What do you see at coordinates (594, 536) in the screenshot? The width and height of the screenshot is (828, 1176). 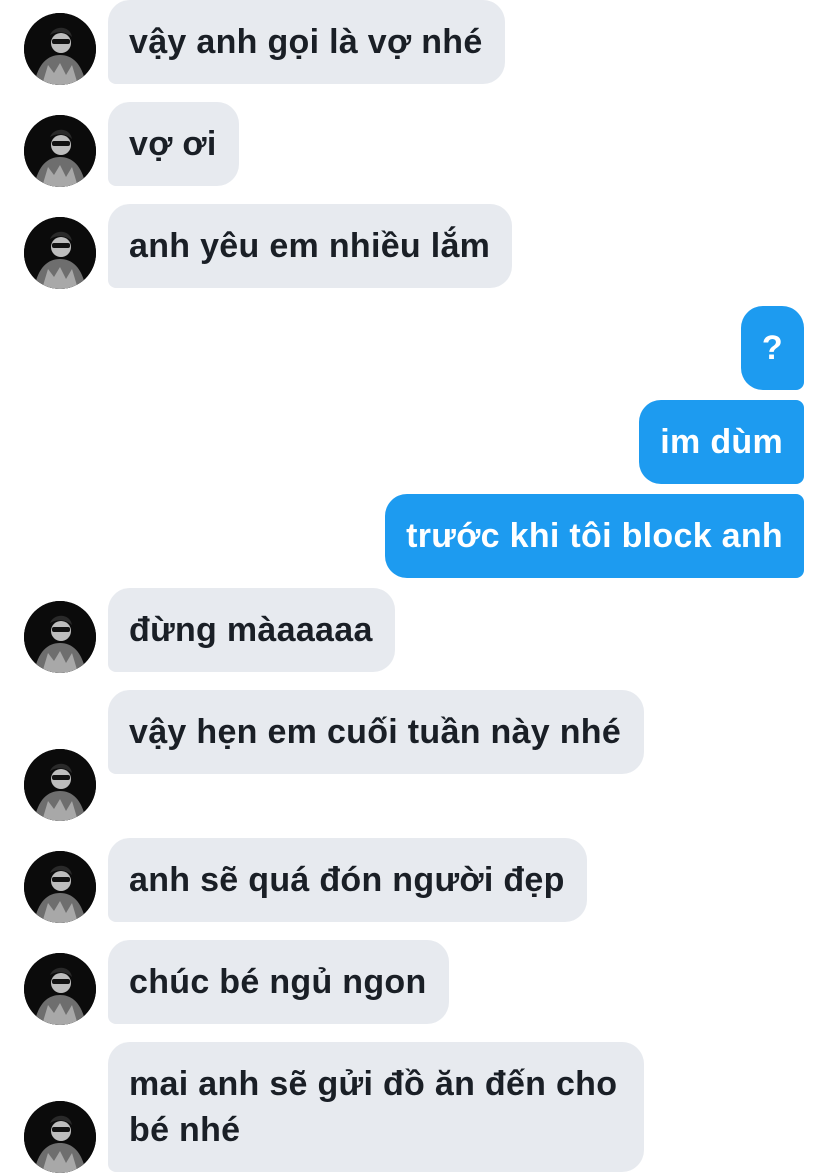 I see `outgoing-message: trước khi tôi block anh` at bounding box center [594, 536].